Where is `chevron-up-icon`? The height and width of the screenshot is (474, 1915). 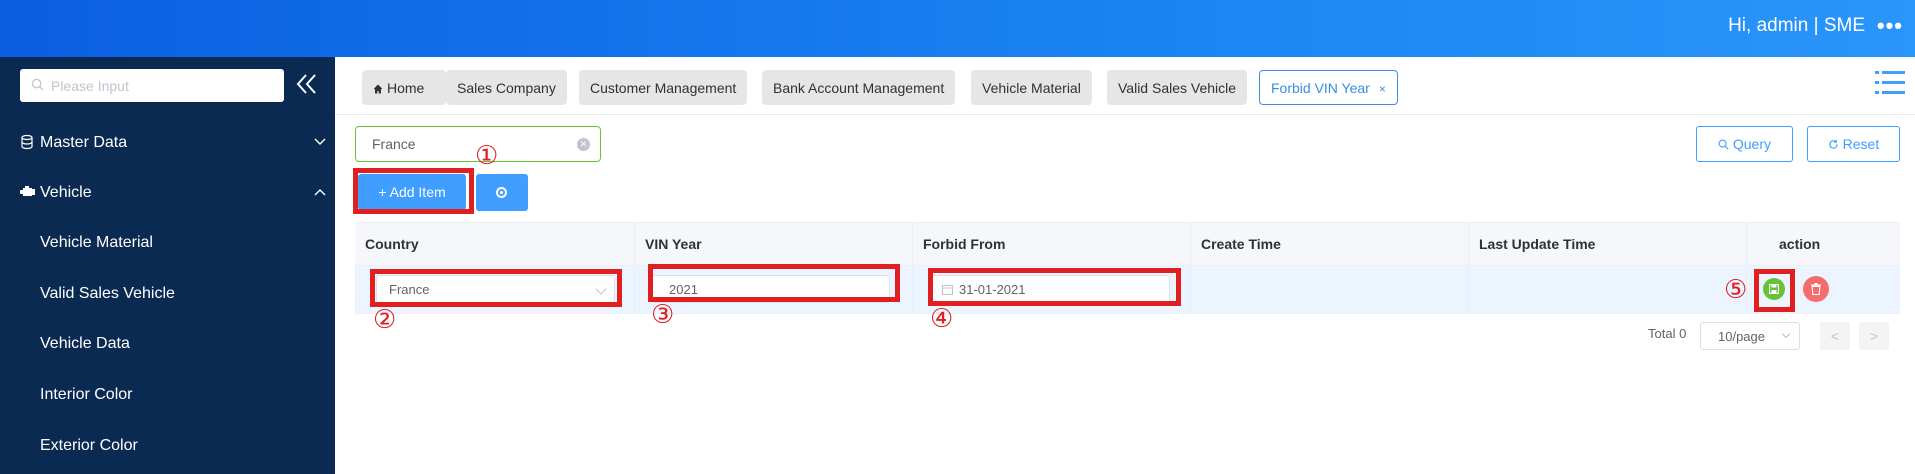
chevron-up-icon is located at coordinates (320, 192).